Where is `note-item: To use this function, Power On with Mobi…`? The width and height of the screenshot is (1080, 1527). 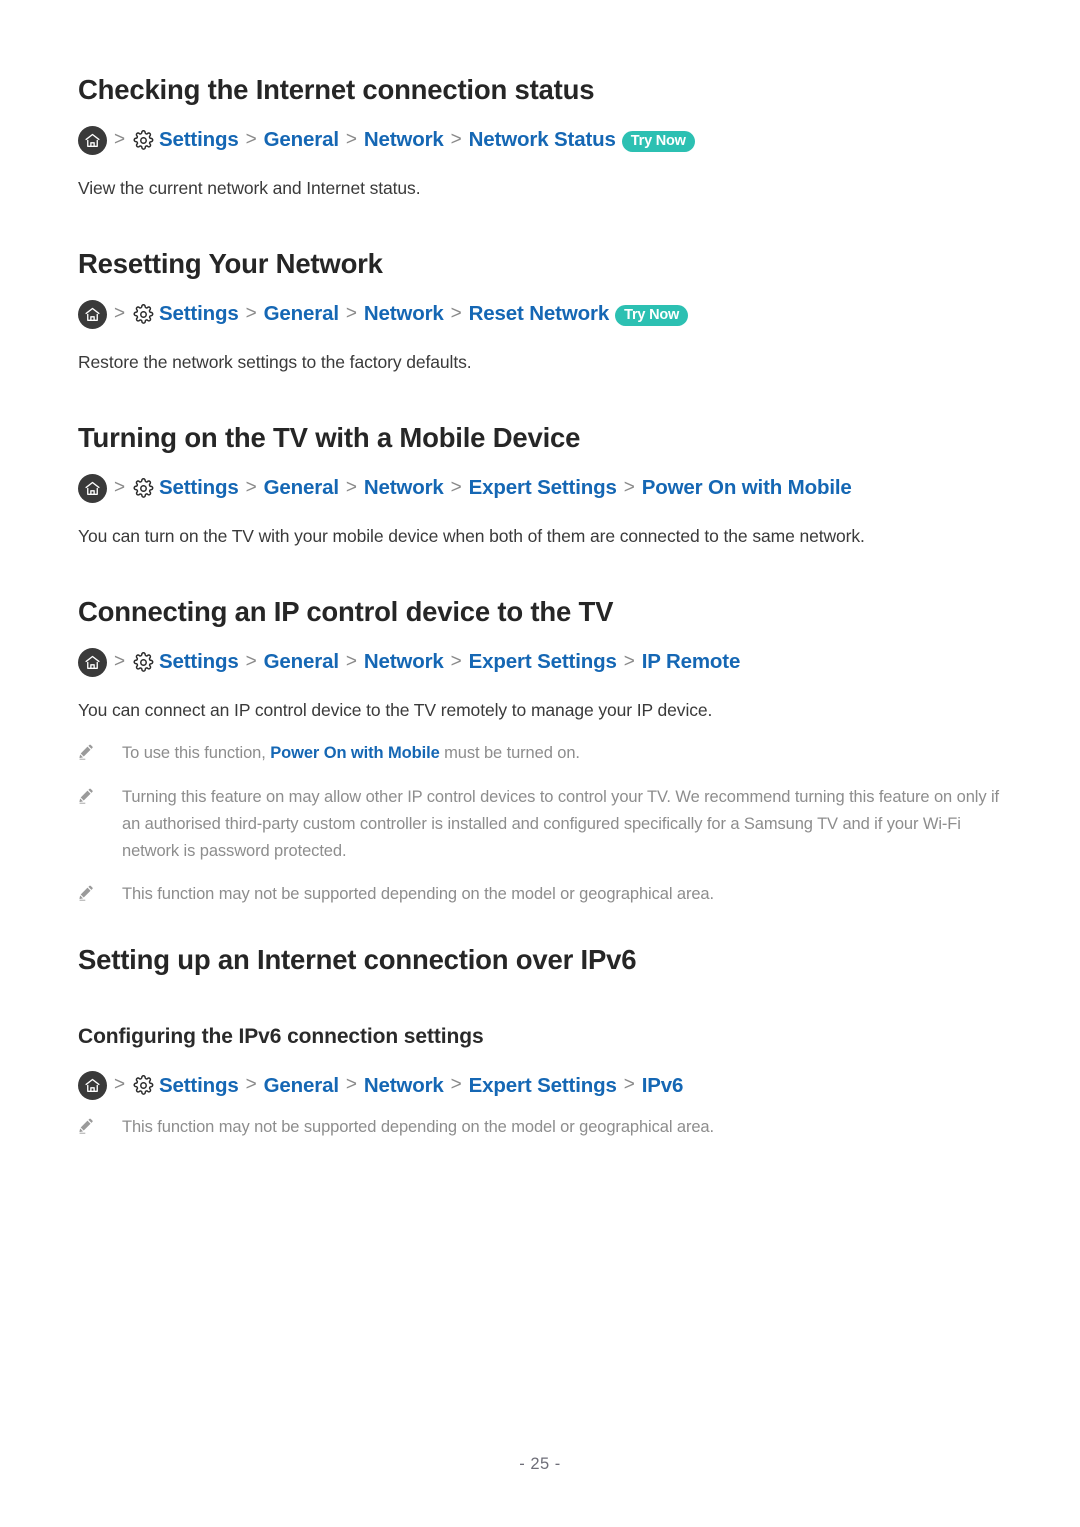 note-item: To use this function, Power On with Mobi… is located at coordinates (540, 753).